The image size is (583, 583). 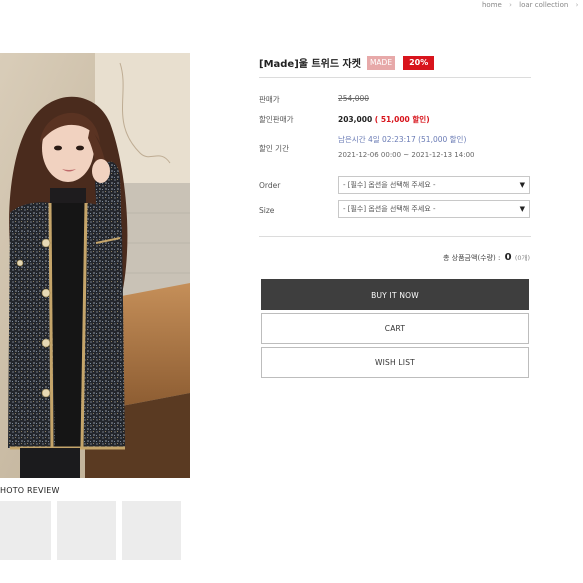 What do you see at coordinates (402, 119) in the screenshot?
I see `sale-discount-amount: ( 51,000 할인)` at bounding box center [402, 119].